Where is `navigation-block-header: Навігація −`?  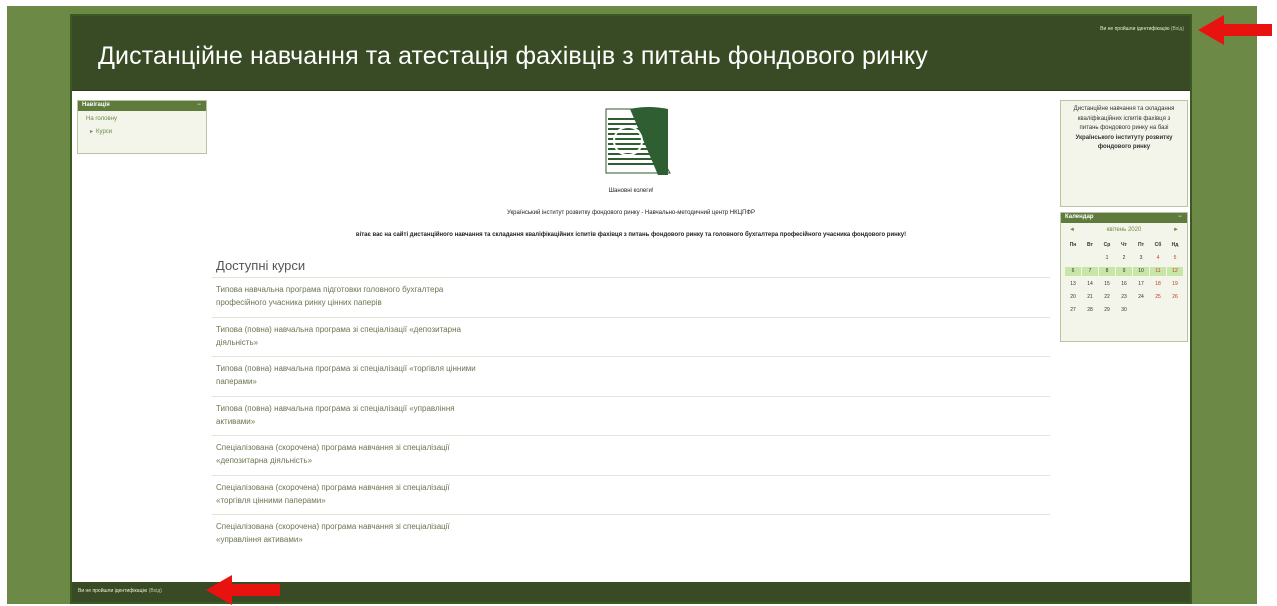
navigation-block-header: Навігація − is located at coordinates (142, 106).